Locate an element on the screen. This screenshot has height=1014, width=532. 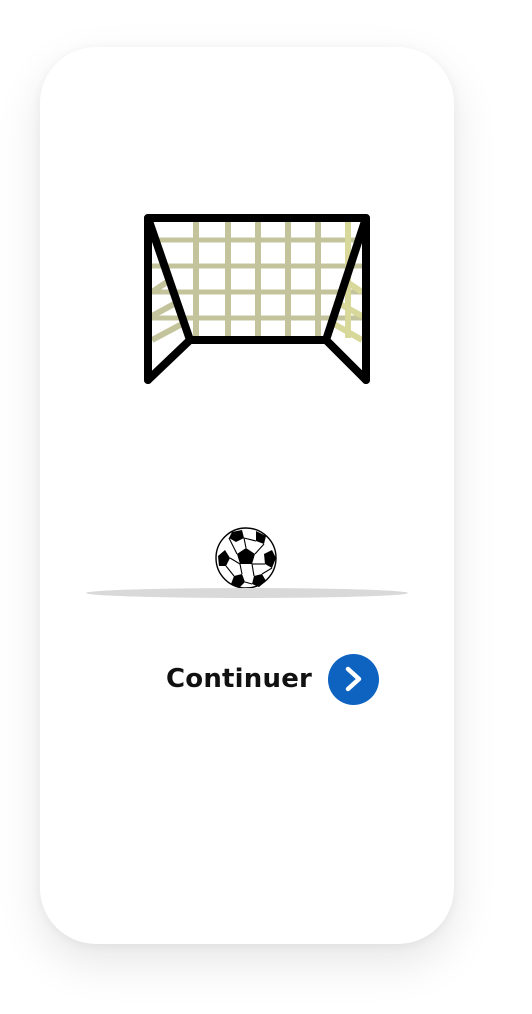
continue-button is located at coordinates (354, 679).